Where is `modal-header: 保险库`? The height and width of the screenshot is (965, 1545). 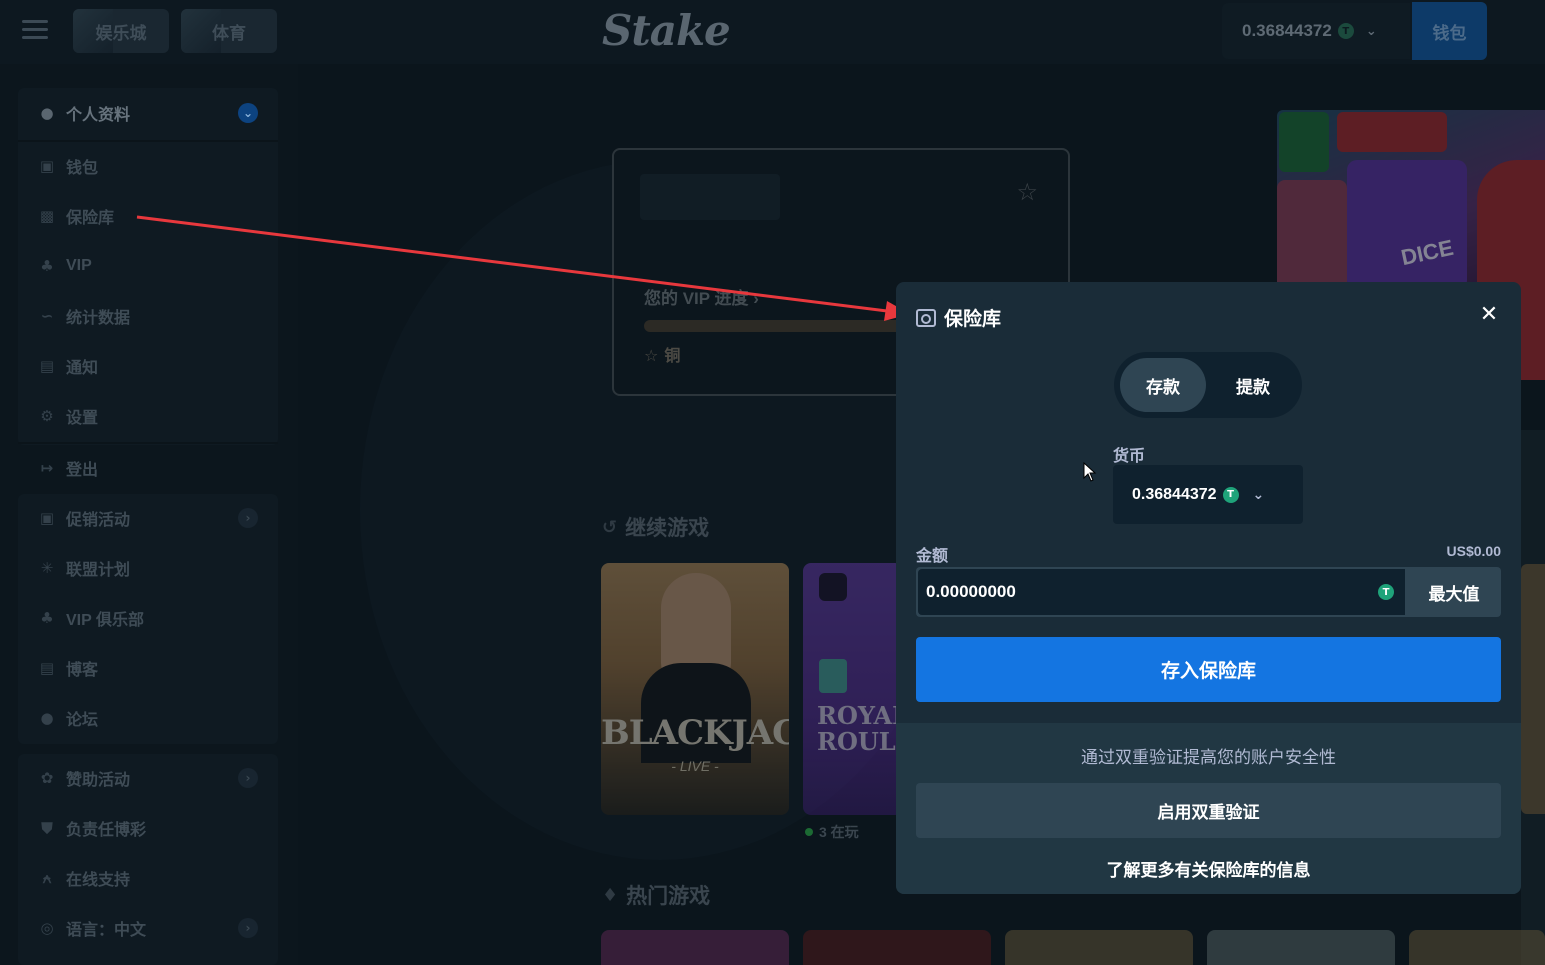
modal-header: 保险库 is located at coordinates (958, 317).